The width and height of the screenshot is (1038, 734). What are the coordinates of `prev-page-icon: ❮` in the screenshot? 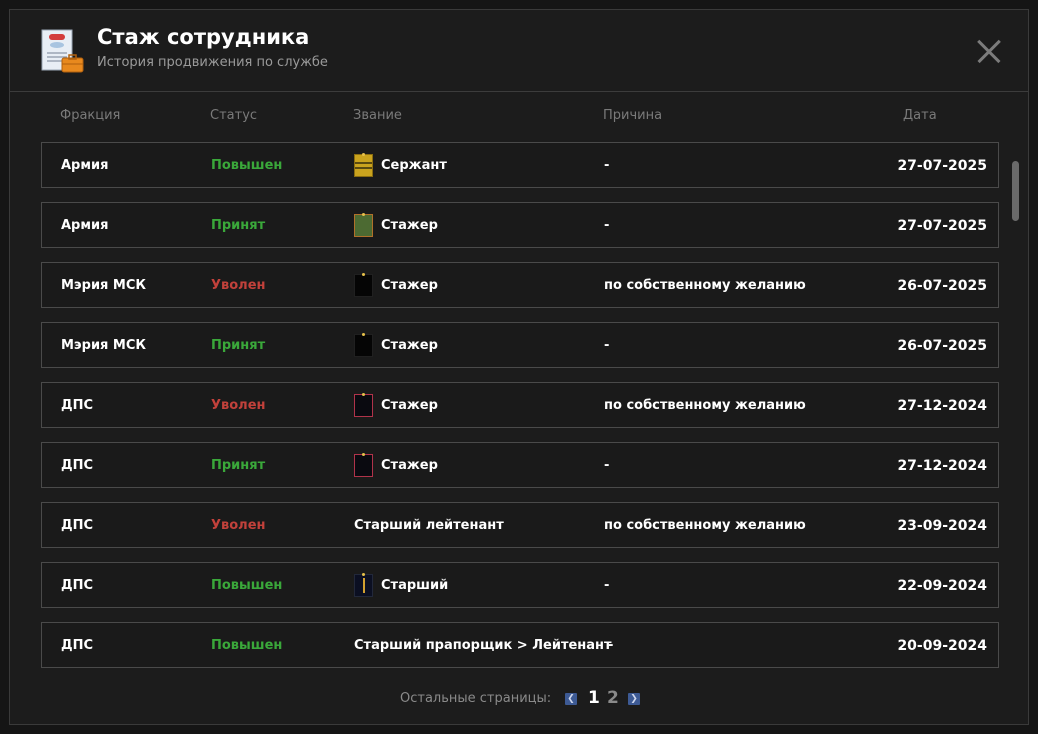 It's located at (571, 699).